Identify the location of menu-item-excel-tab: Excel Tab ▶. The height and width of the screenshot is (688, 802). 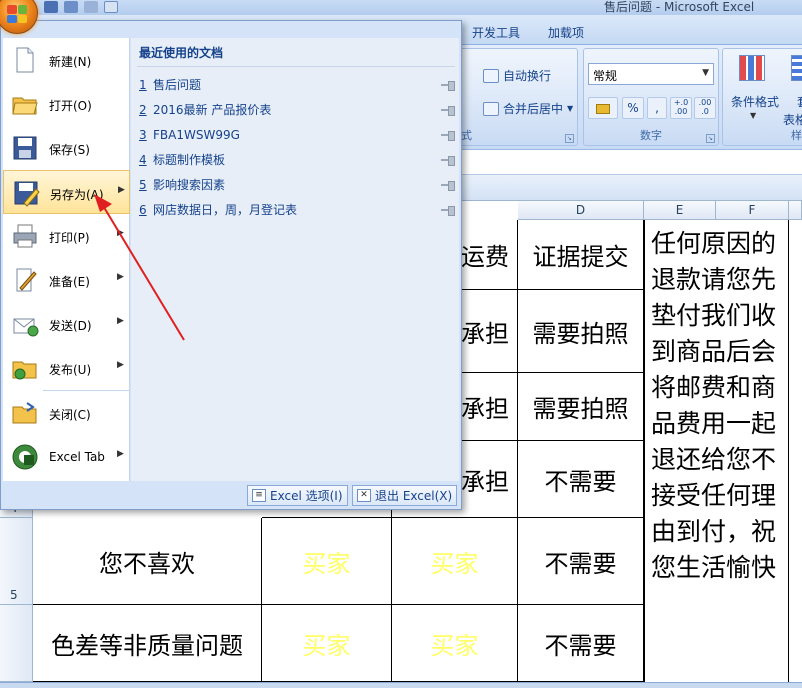
(66, 457).